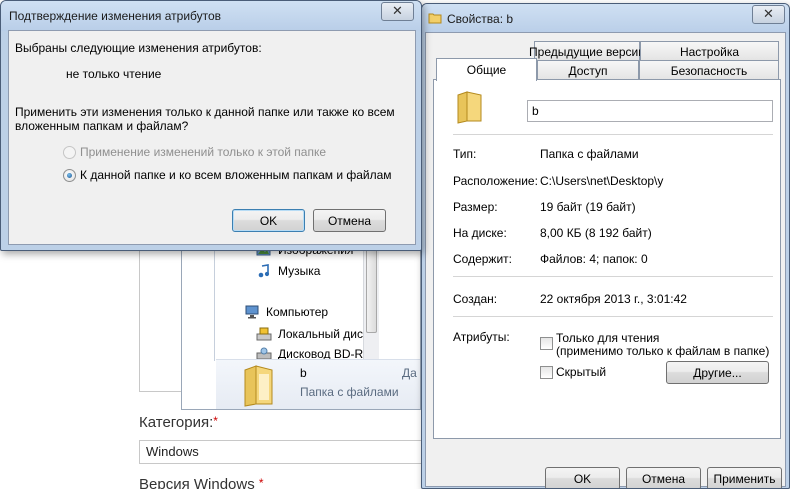 This screenshot has height=489, width=790. What do you see at coordinates (663, 351) in the screenshot?
I see `readonly-note: (применимо только к файлам в папке)` at bounding box center [663, 351].